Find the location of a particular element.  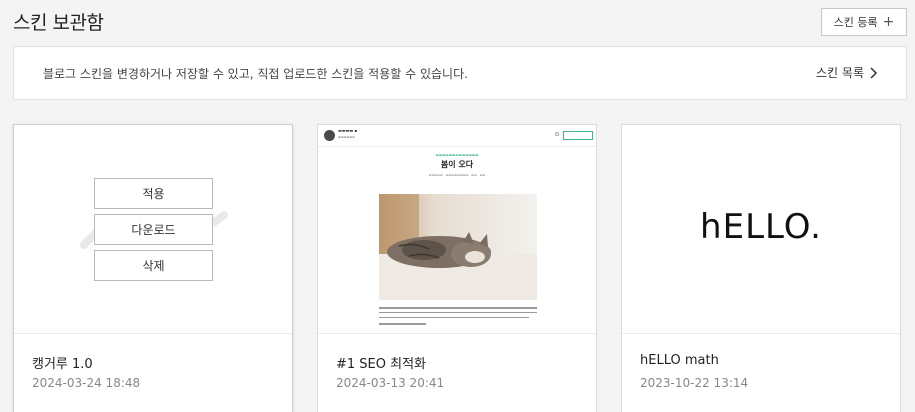

plus-icon: + is located at coordinates (888, 22).